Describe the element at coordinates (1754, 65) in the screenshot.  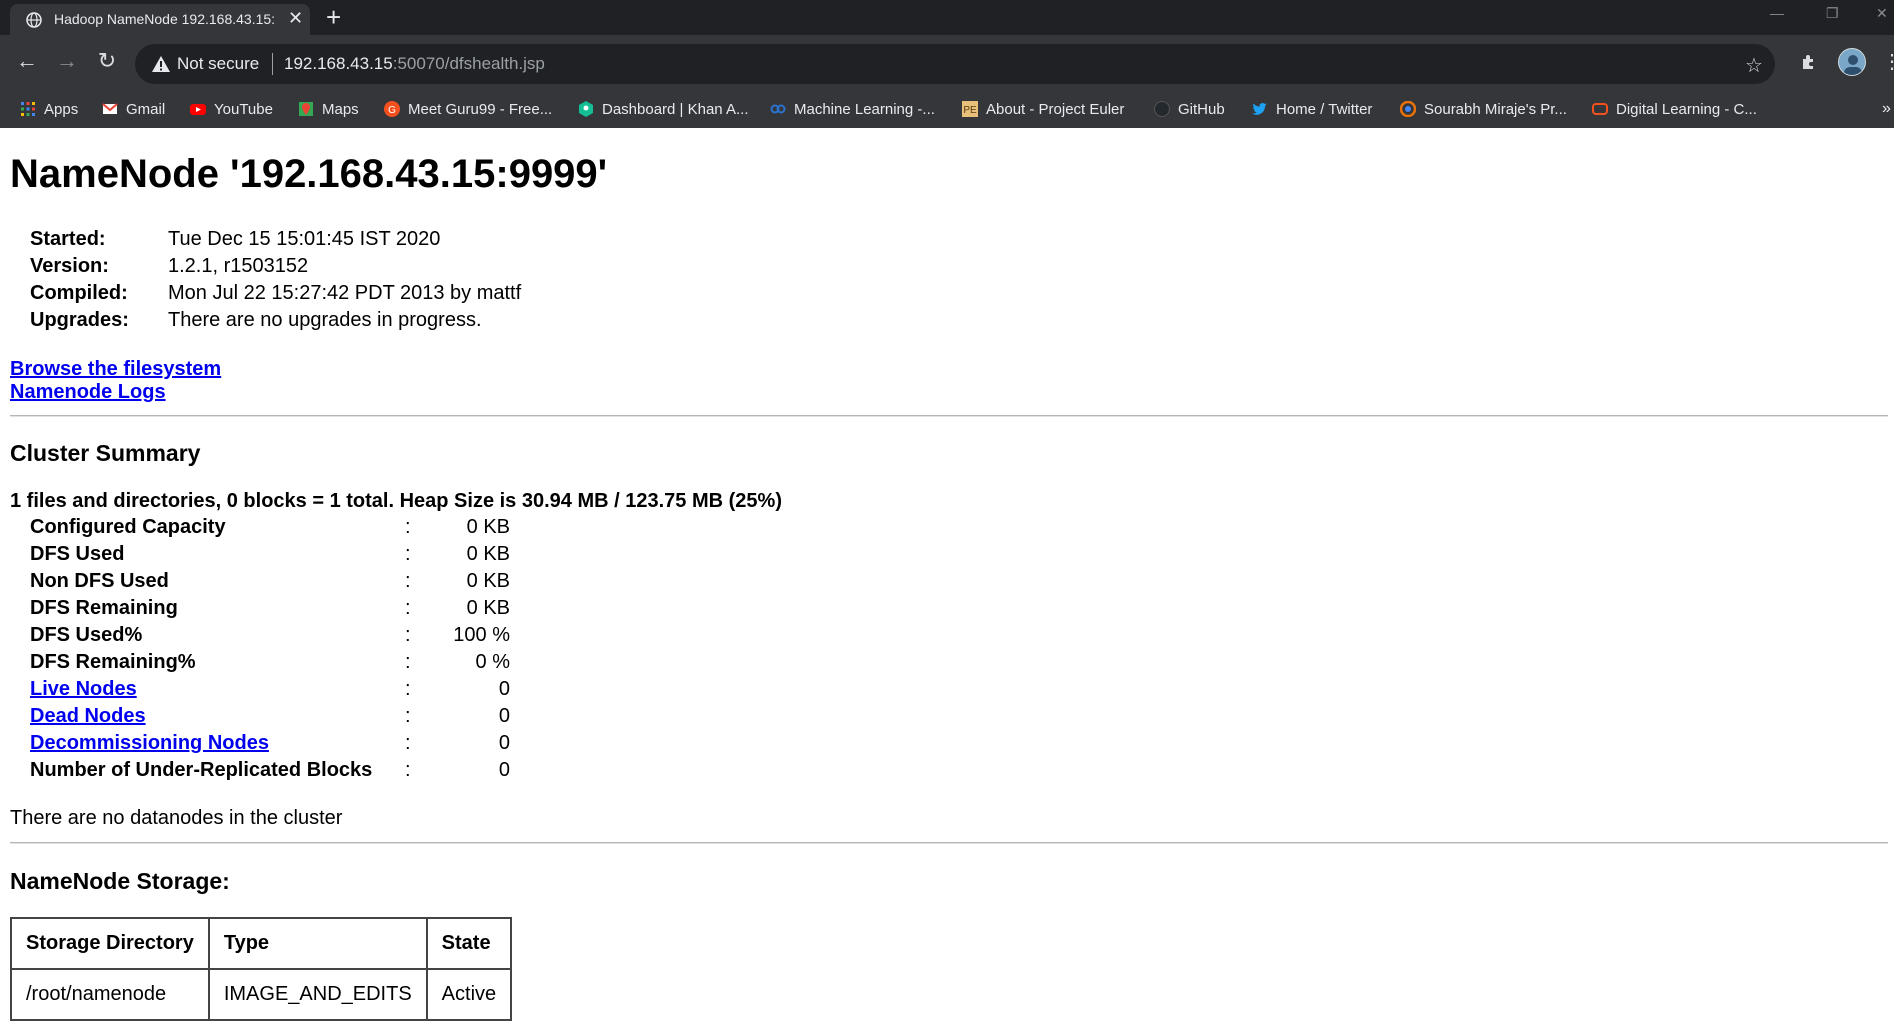
I see `bookmark-star-icon: ☆` at that location.